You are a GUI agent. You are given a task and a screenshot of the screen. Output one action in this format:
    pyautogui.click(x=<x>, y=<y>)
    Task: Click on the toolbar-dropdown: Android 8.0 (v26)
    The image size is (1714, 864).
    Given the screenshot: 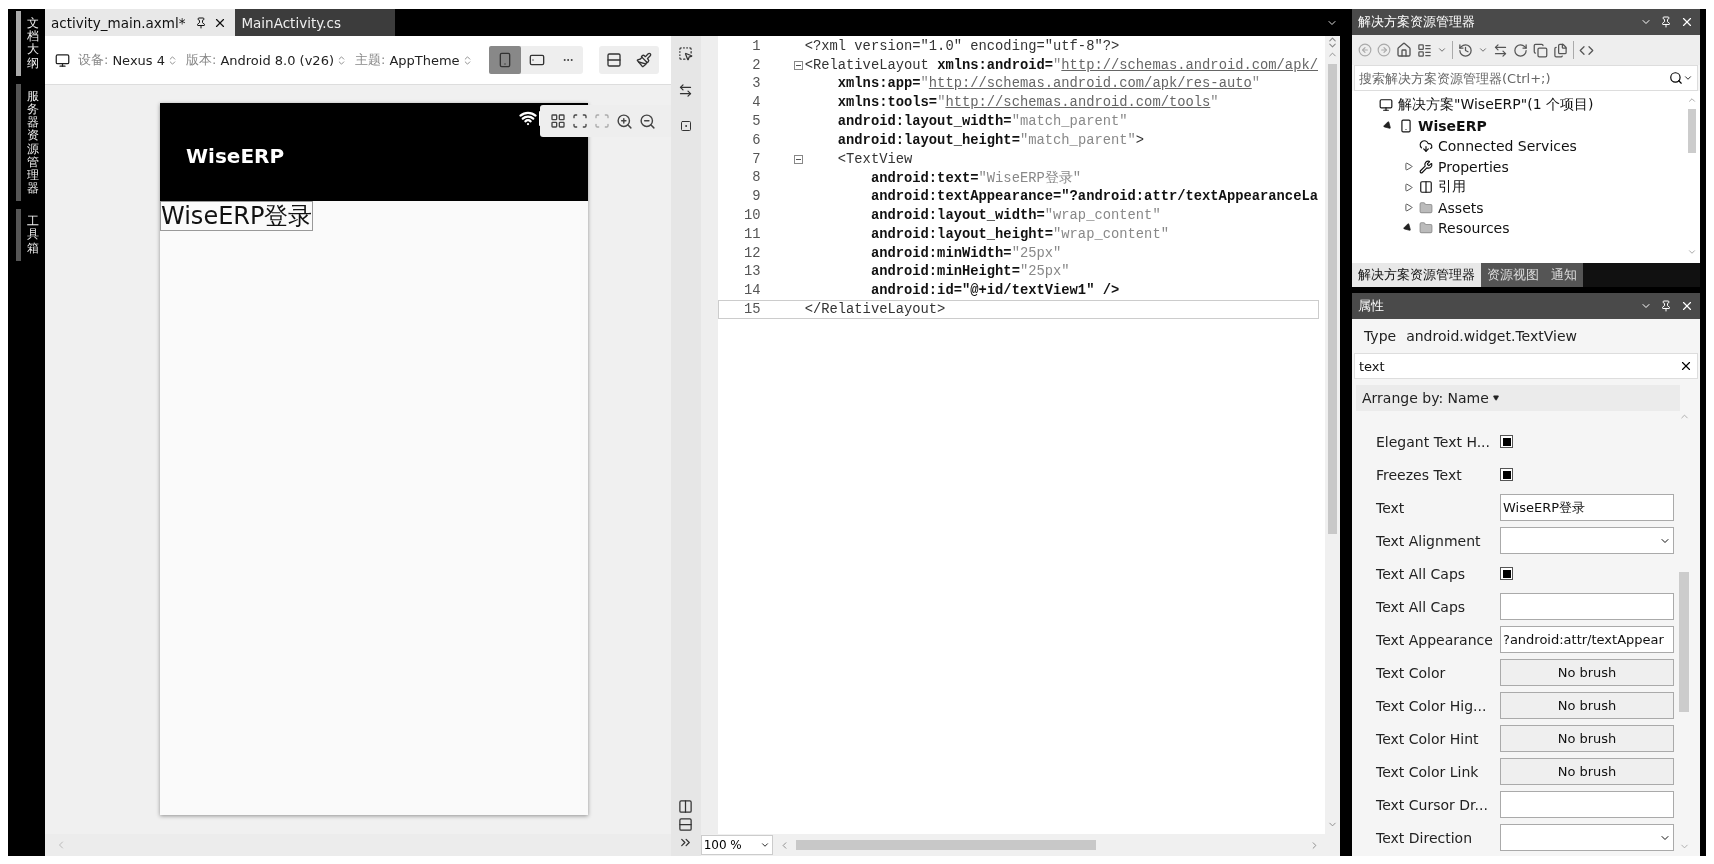 What is the action you would take?
    pyautogui.click(x=283, y=60)
    